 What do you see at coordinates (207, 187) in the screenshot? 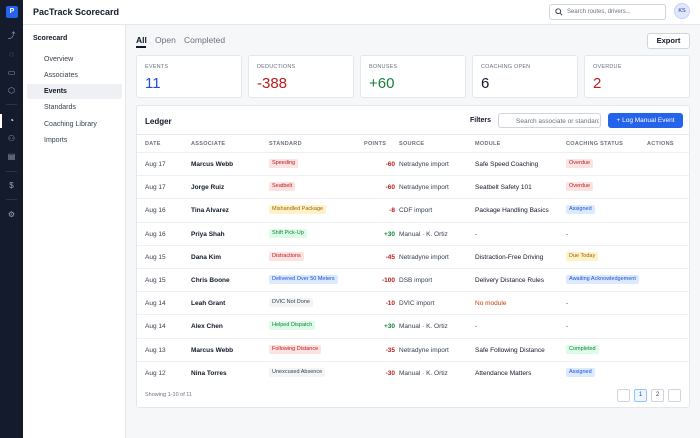
I see `row-associate: Jorge Ruiz` at bounding box center [207, 187].